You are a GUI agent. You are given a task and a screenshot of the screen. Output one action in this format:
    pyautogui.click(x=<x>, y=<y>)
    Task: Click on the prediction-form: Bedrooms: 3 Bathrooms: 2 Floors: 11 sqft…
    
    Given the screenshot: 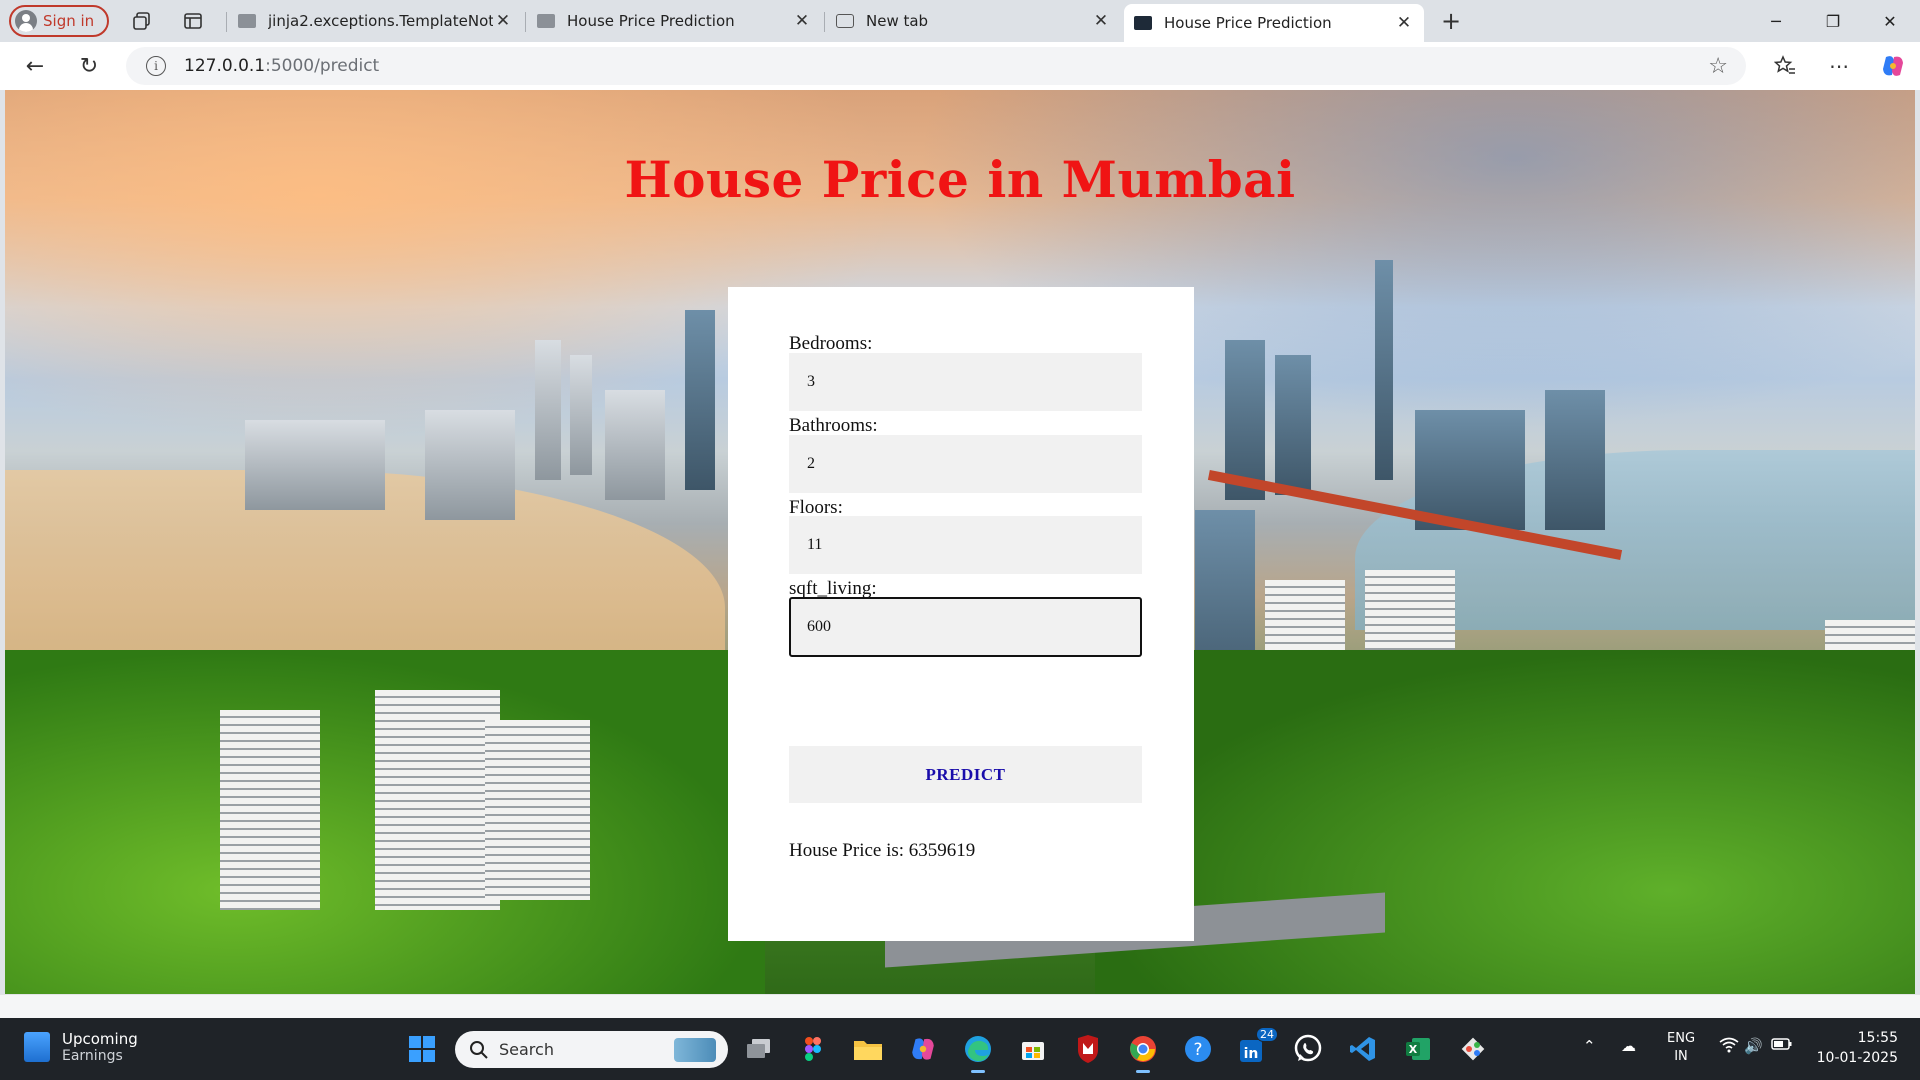 What is the action you would take?
    pyautogui.click(x=961, y=614)
    